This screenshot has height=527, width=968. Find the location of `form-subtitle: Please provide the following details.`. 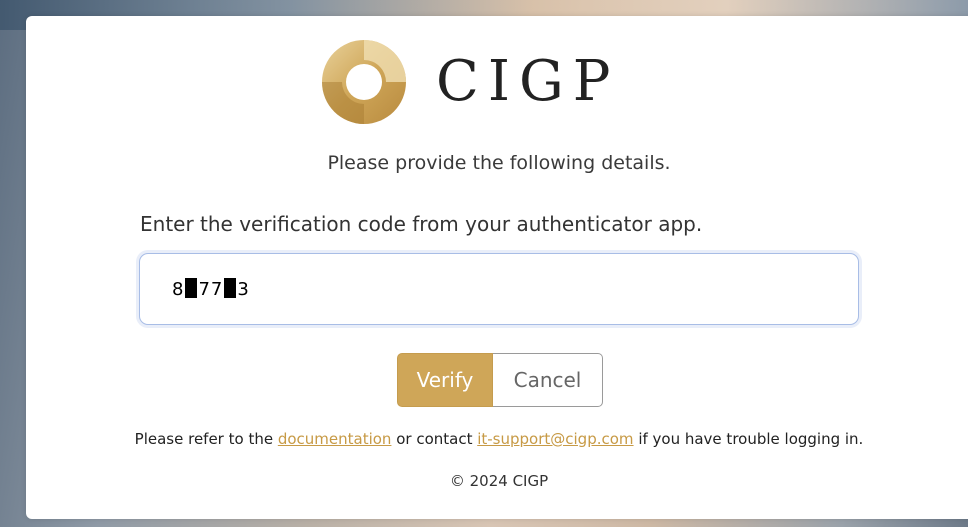

form-subtitle: Please provide the following details. is located at coordinates (499, 163).